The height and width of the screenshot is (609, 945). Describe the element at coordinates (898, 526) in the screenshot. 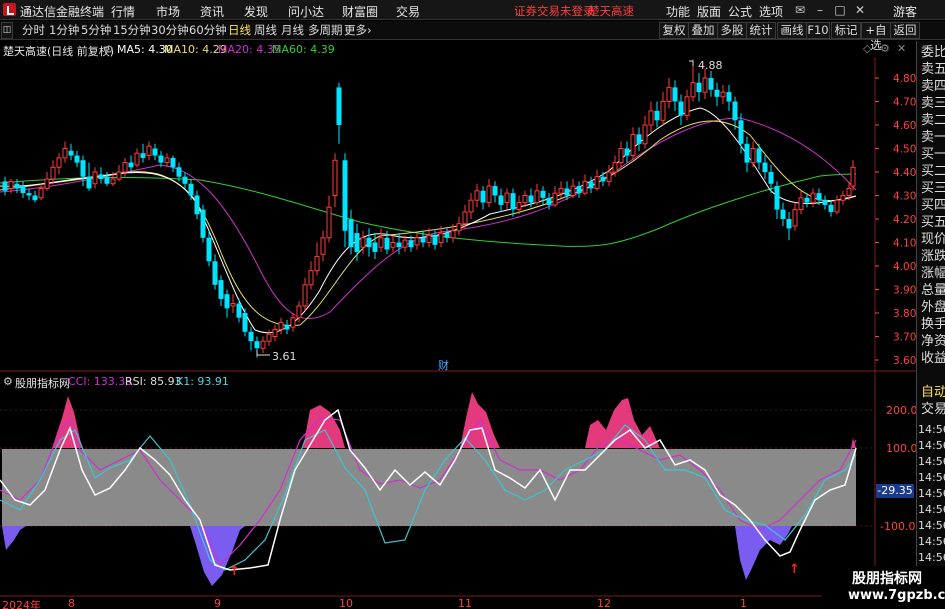

I see `ind-axis-minus100: -100.0` at that location.